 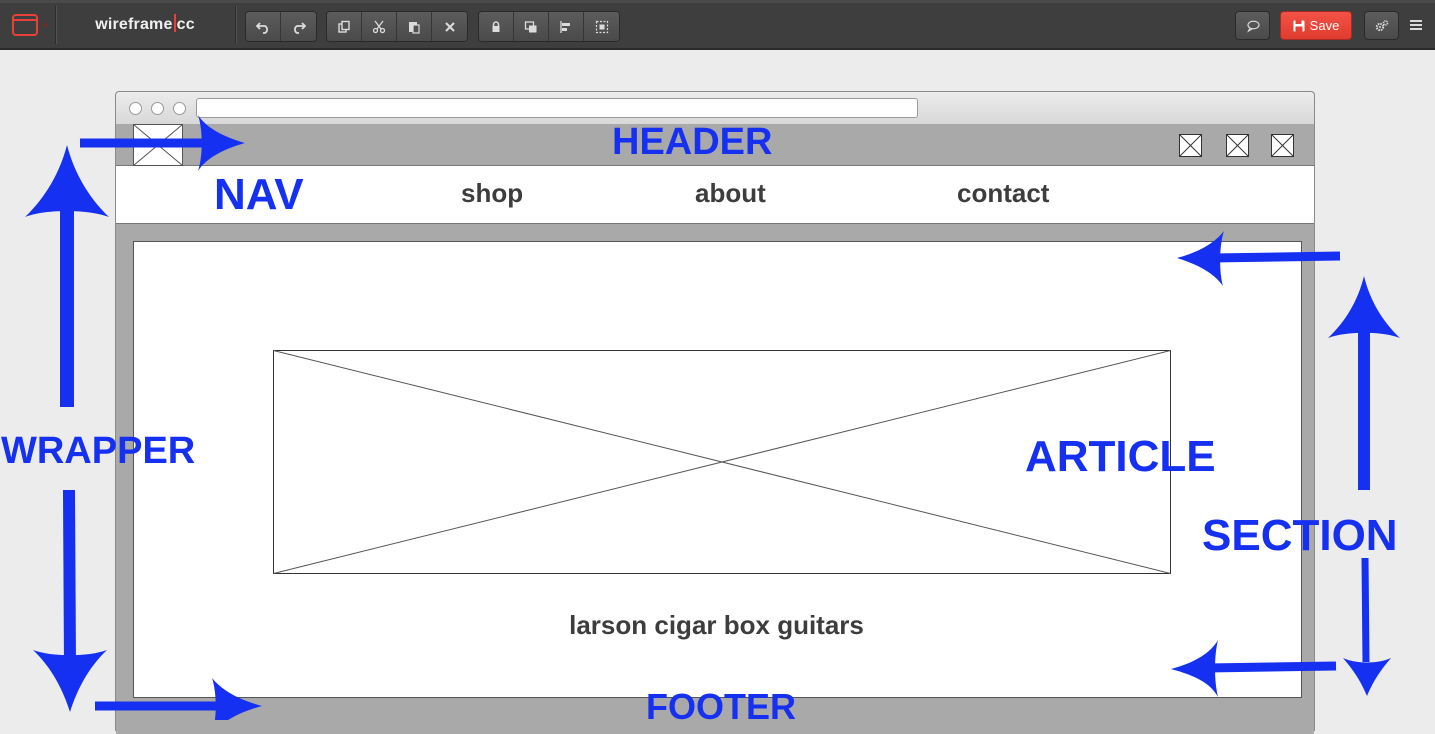 I want to click on group-icon, so click(x=601, y=26).